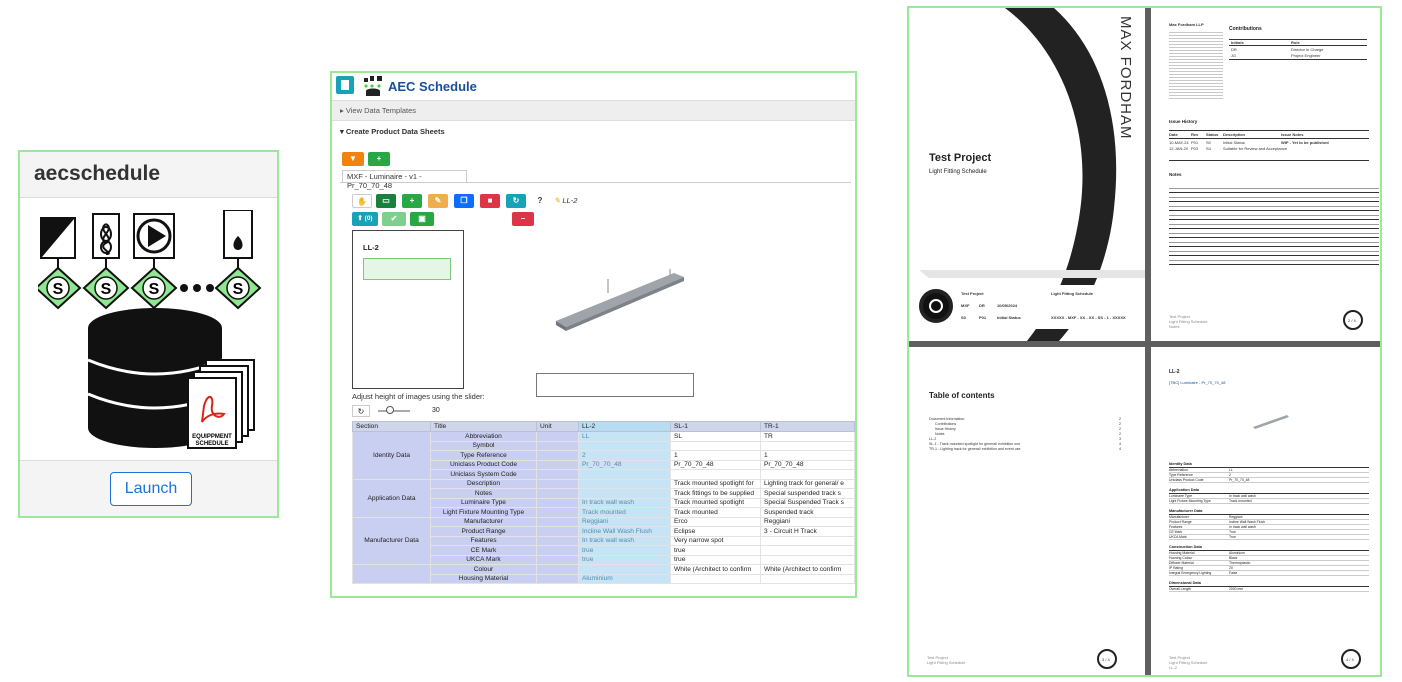  Describe the element at coordinates (365, 219) in the screenshot. I see `upload-button: ⬆ (0)` at that location.